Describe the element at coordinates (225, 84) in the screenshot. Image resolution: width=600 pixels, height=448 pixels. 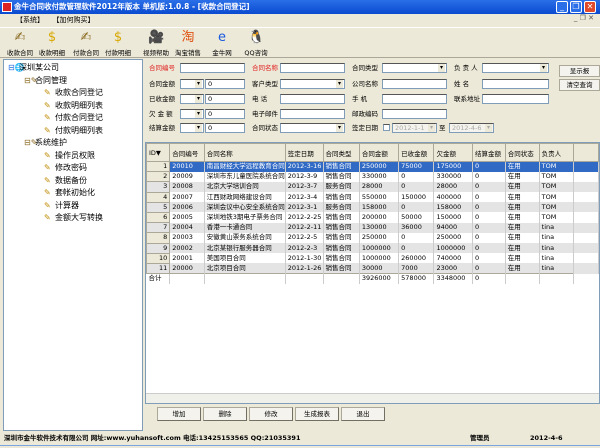
I see `amount-input: 0` at that location.